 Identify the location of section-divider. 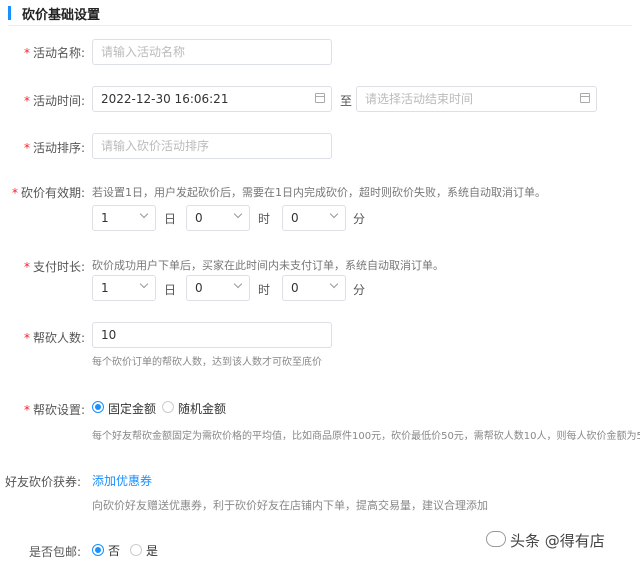
(320, 25).